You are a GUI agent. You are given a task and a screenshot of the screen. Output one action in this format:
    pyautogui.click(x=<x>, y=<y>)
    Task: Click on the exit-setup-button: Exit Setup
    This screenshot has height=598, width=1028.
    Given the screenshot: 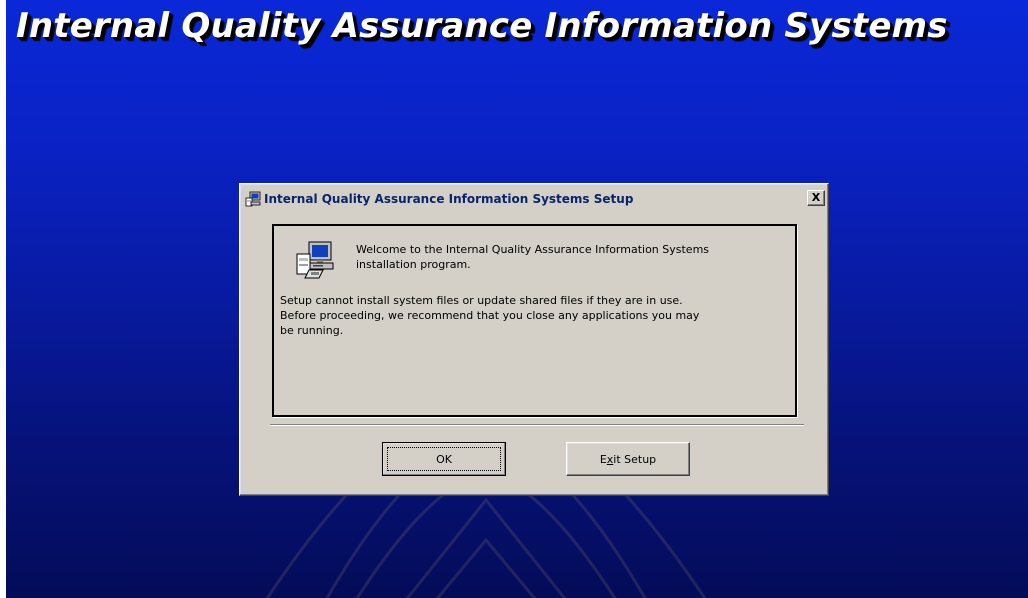 What is the action you would take?
    pyautogui.click(x=628, y=459)
    